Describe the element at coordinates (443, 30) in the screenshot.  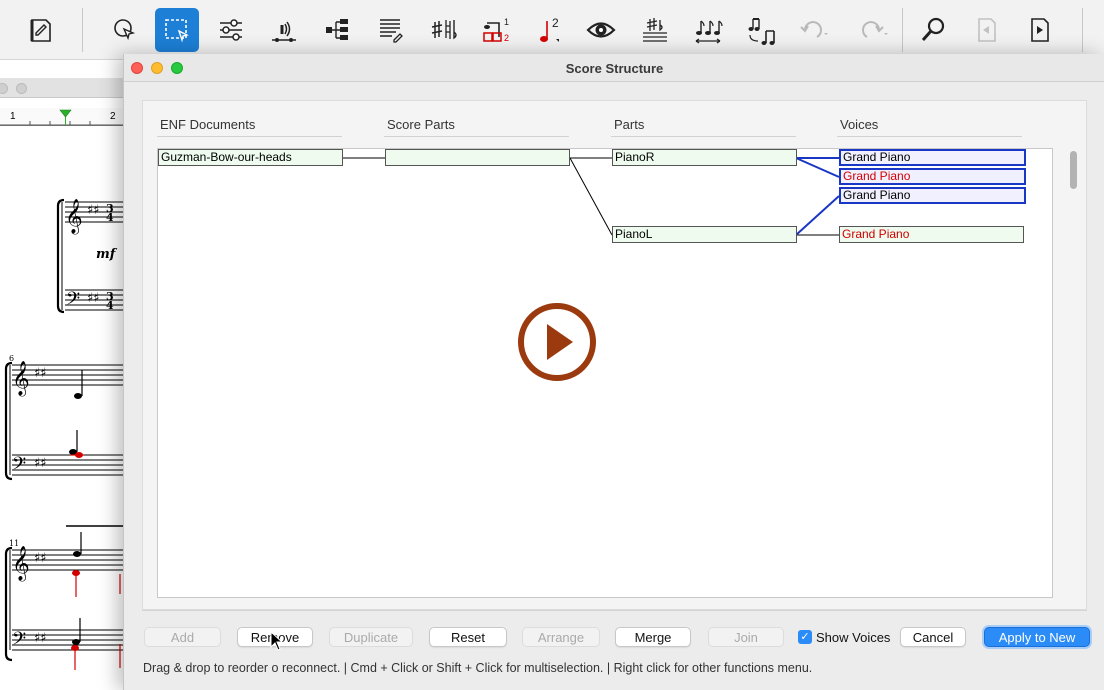
I see `accidentals-icon` at that location.